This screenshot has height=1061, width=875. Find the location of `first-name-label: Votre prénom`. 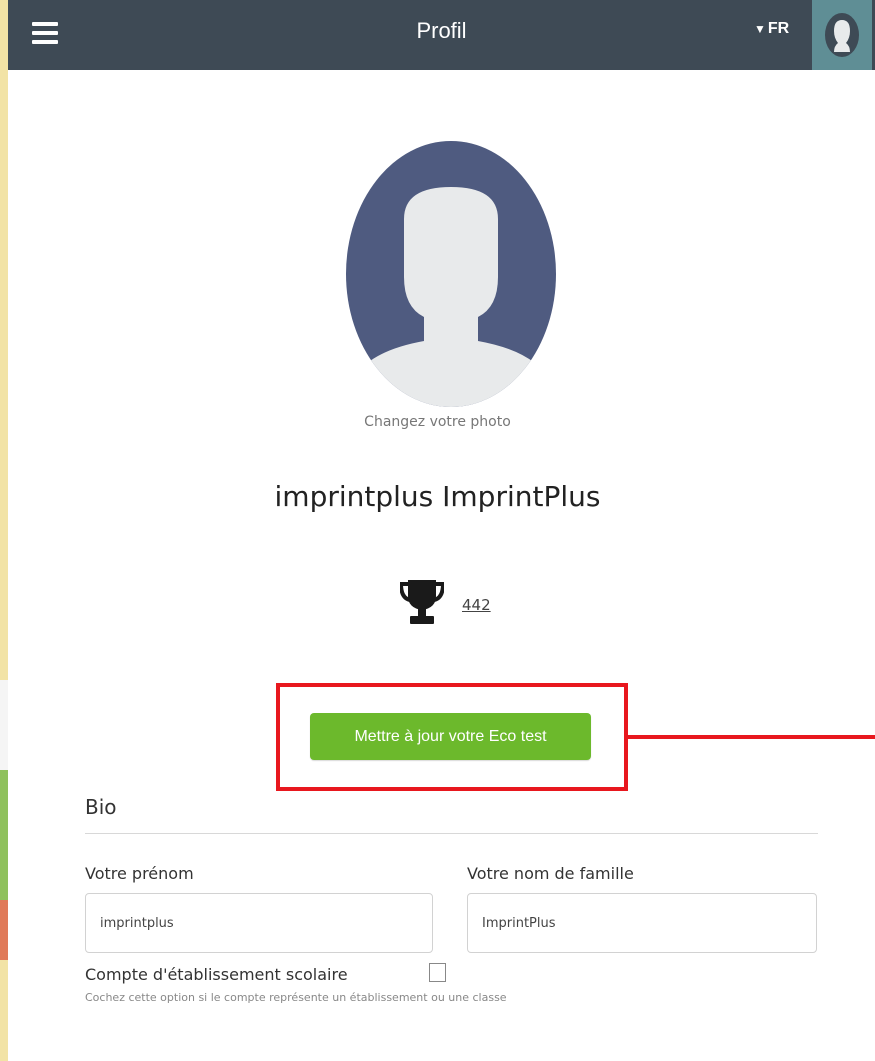

first-name-label: Votre prénom is located at coordinates (139, 873).